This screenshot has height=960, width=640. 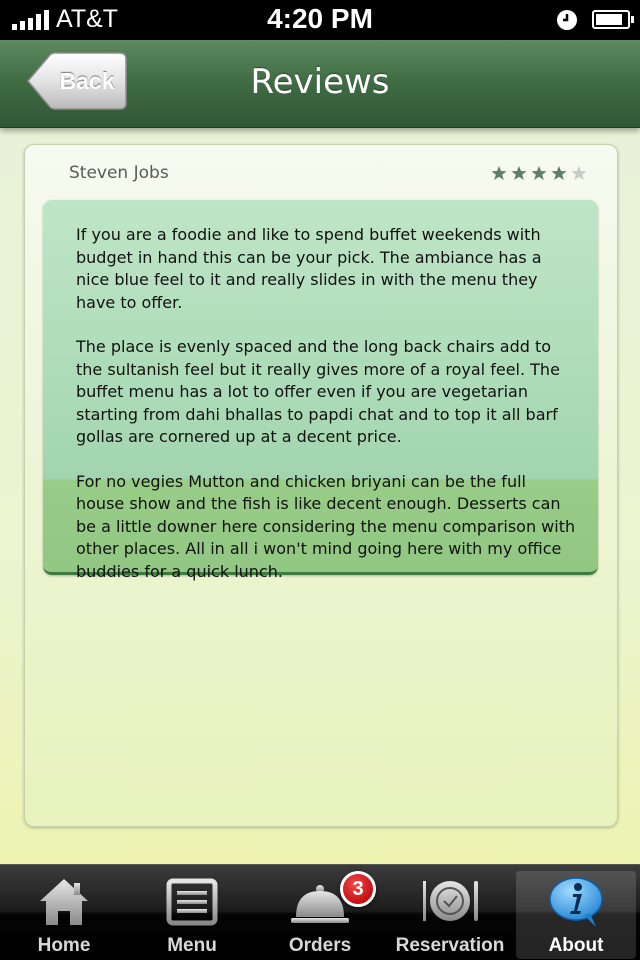 What do you see at coordinates (567, 20) in the screenshot?
I see `alarm-clock-icon` at bounding box center [567, 20].